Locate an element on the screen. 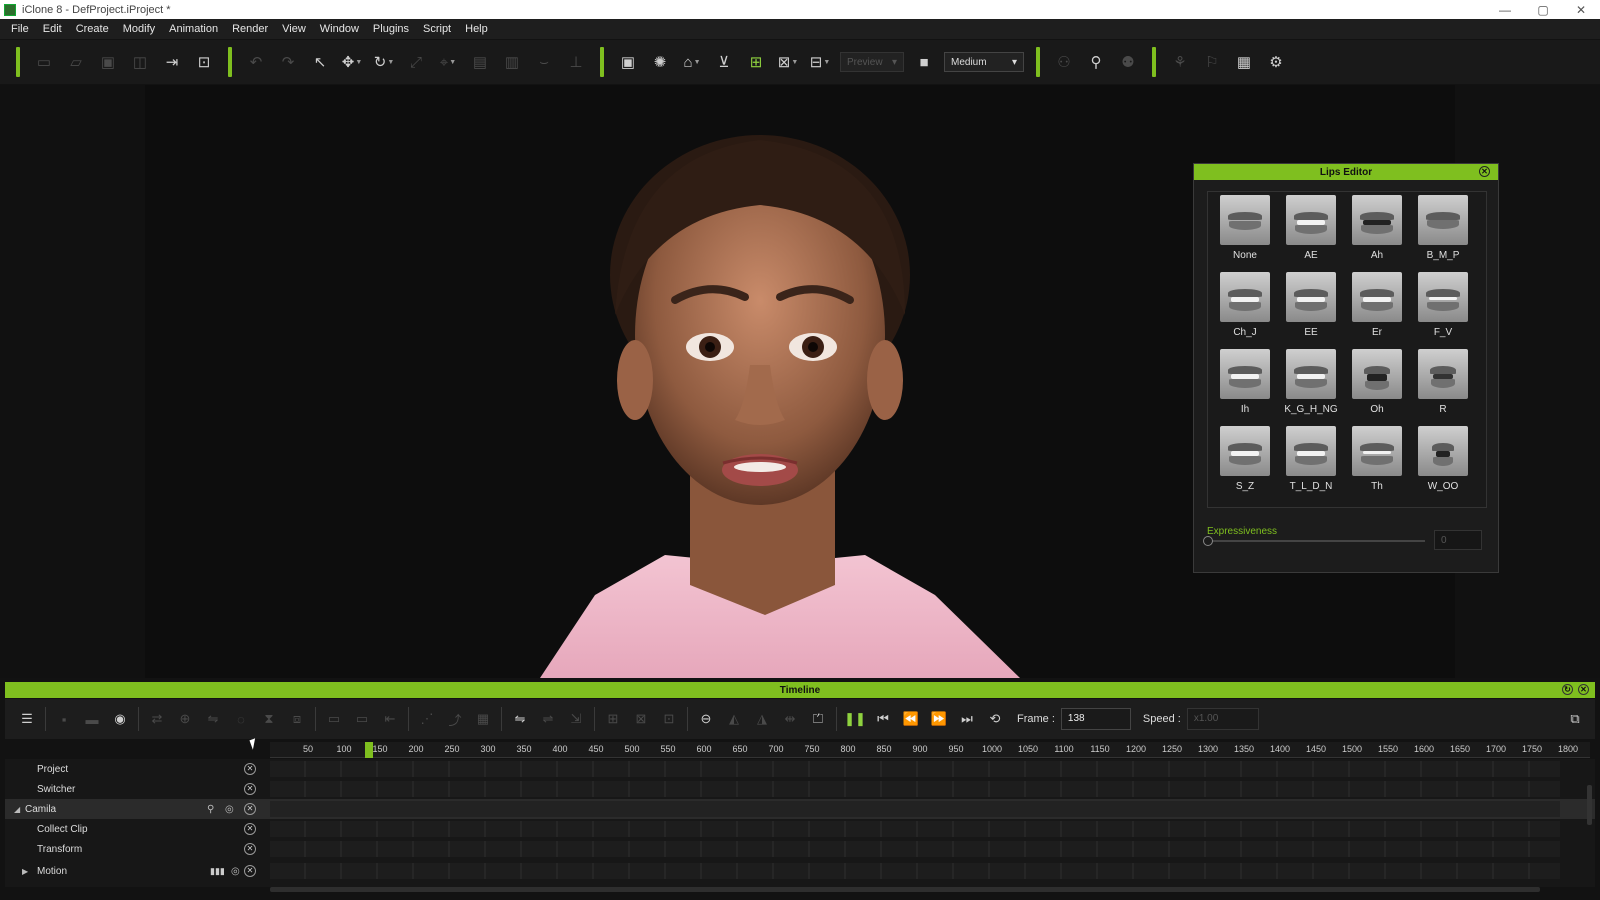  import-icon: ◫ is located at coordinates (140, 62).